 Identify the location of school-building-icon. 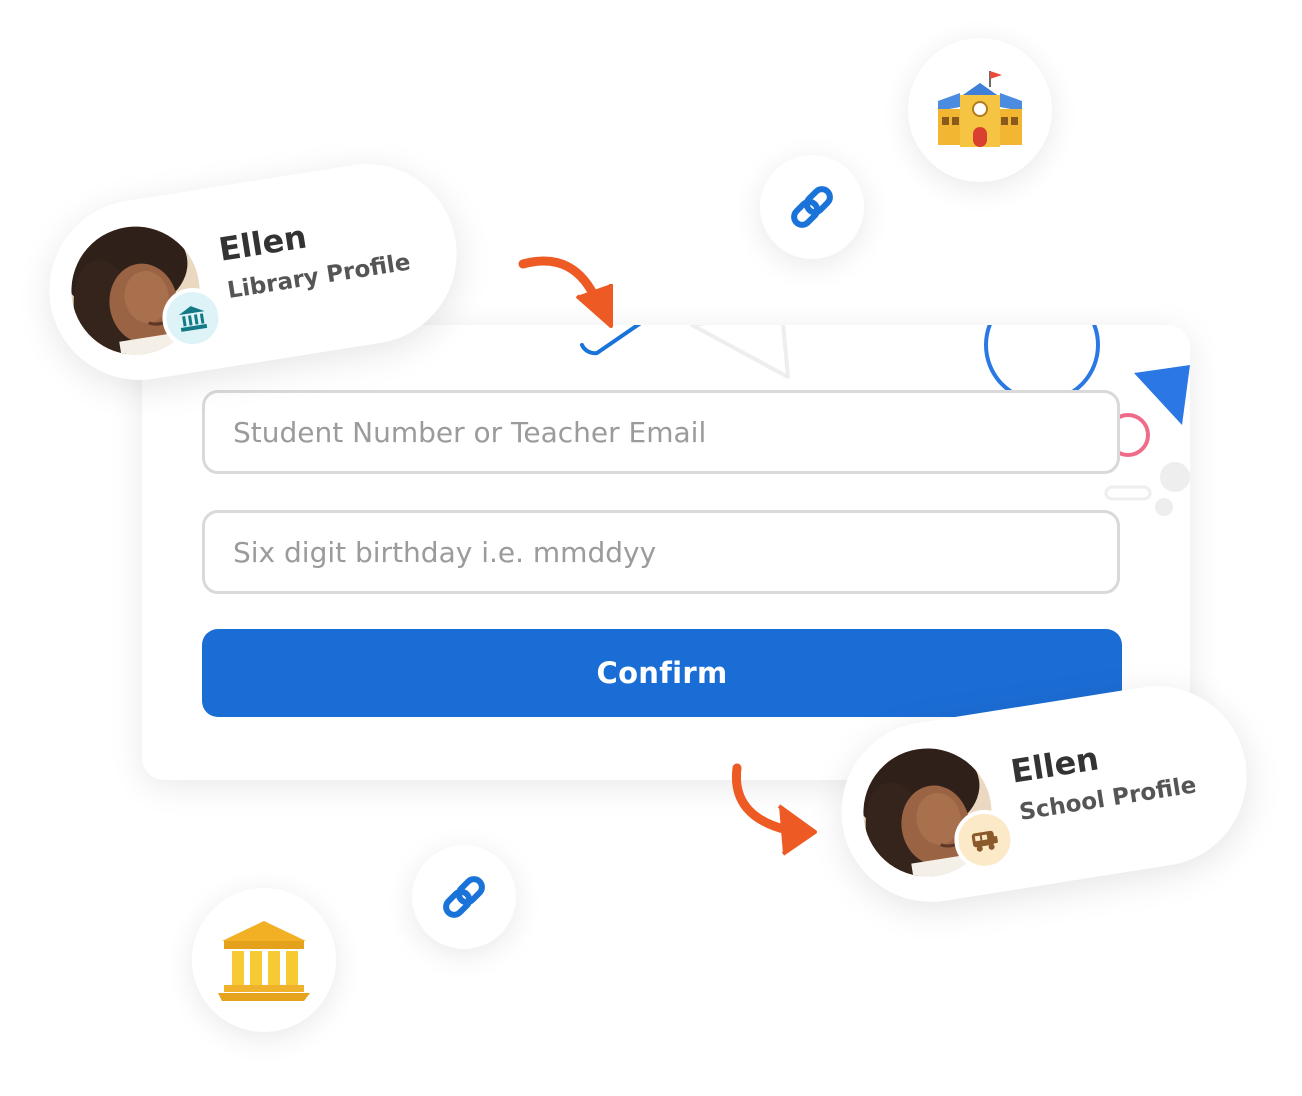
(980, 109).